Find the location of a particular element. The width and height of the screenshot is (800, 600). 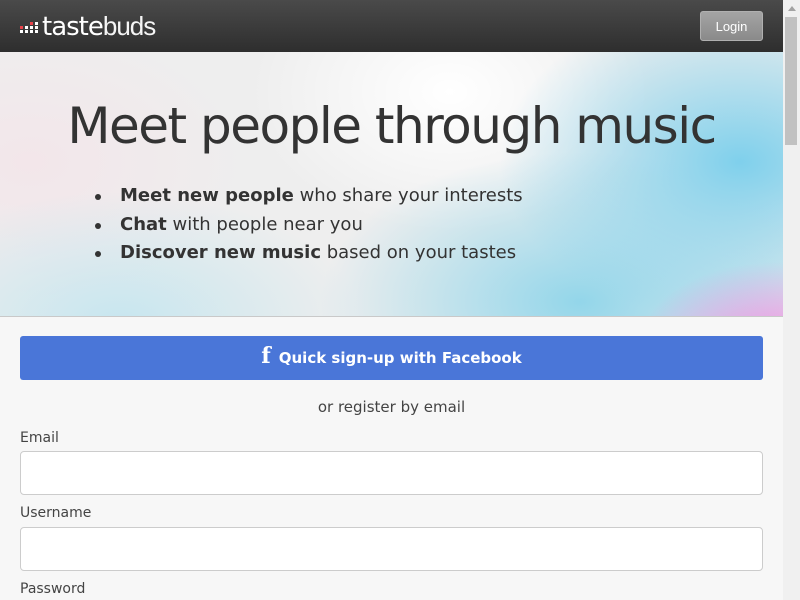

facebook-signup-button: f Quick sign-up with Facebook is located at coordinates (391, 358).